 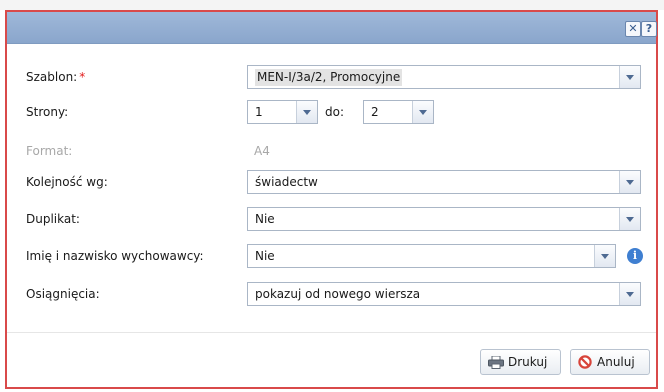 What do you see at coordinates (331, 332) in the screenshot?
I see `footer-divider` at bounding box center [331, 332].